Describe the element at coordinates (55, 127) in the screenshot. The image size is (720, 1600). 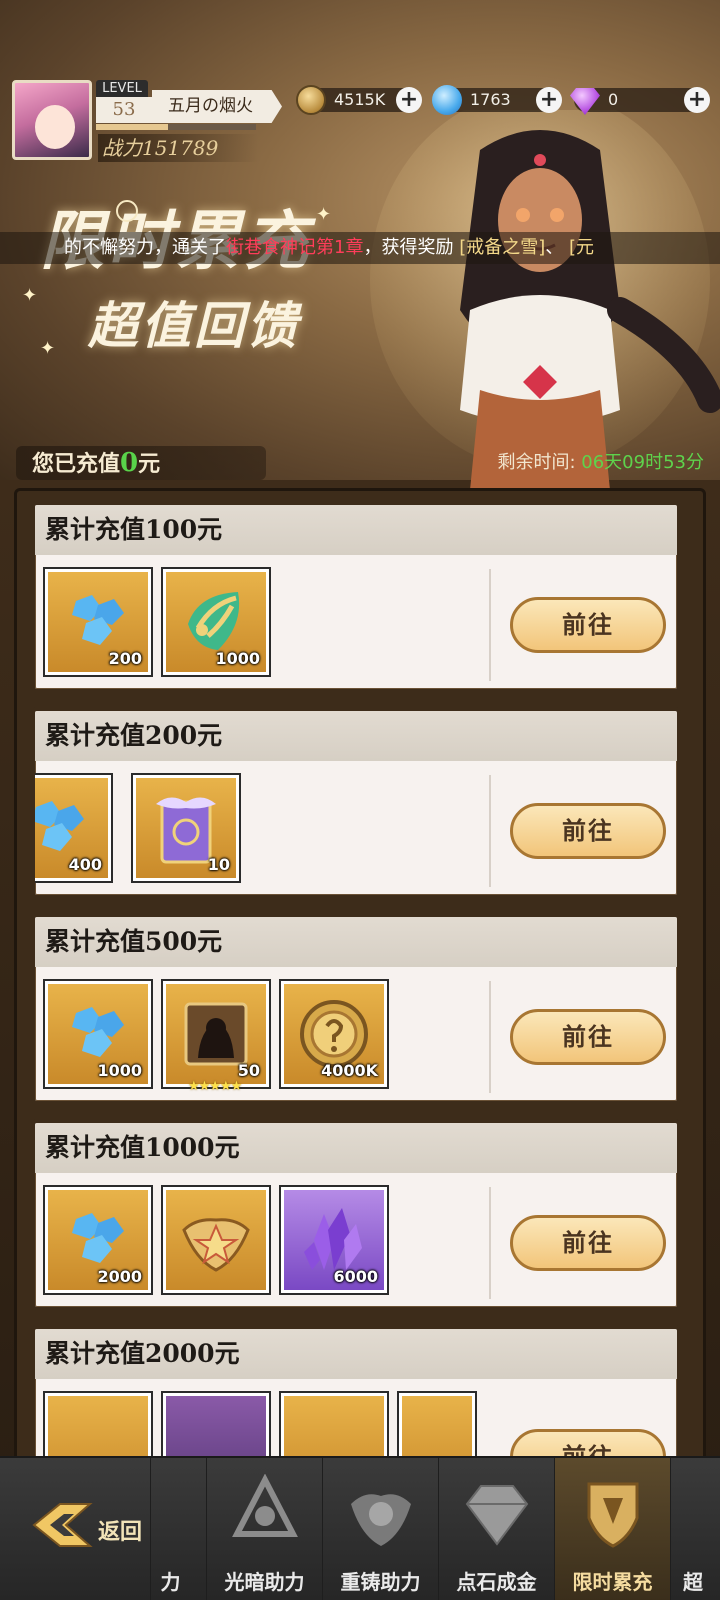
I see `avatar-face` at that location.